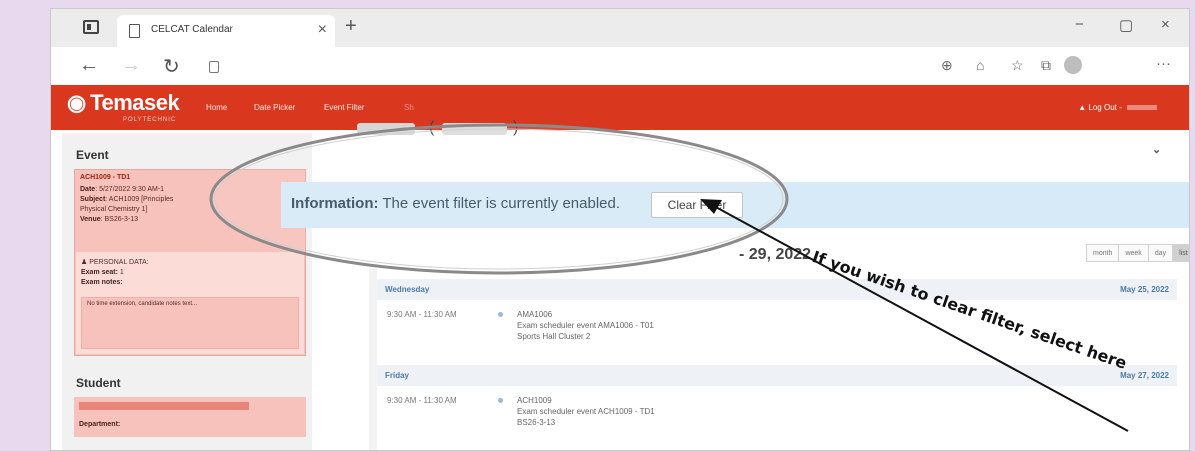 The height and width of the screenshot is (451, 1195). Describe the element at coordinates (89, 65) in the screenshot. I see `back-icon: ←` at that location.